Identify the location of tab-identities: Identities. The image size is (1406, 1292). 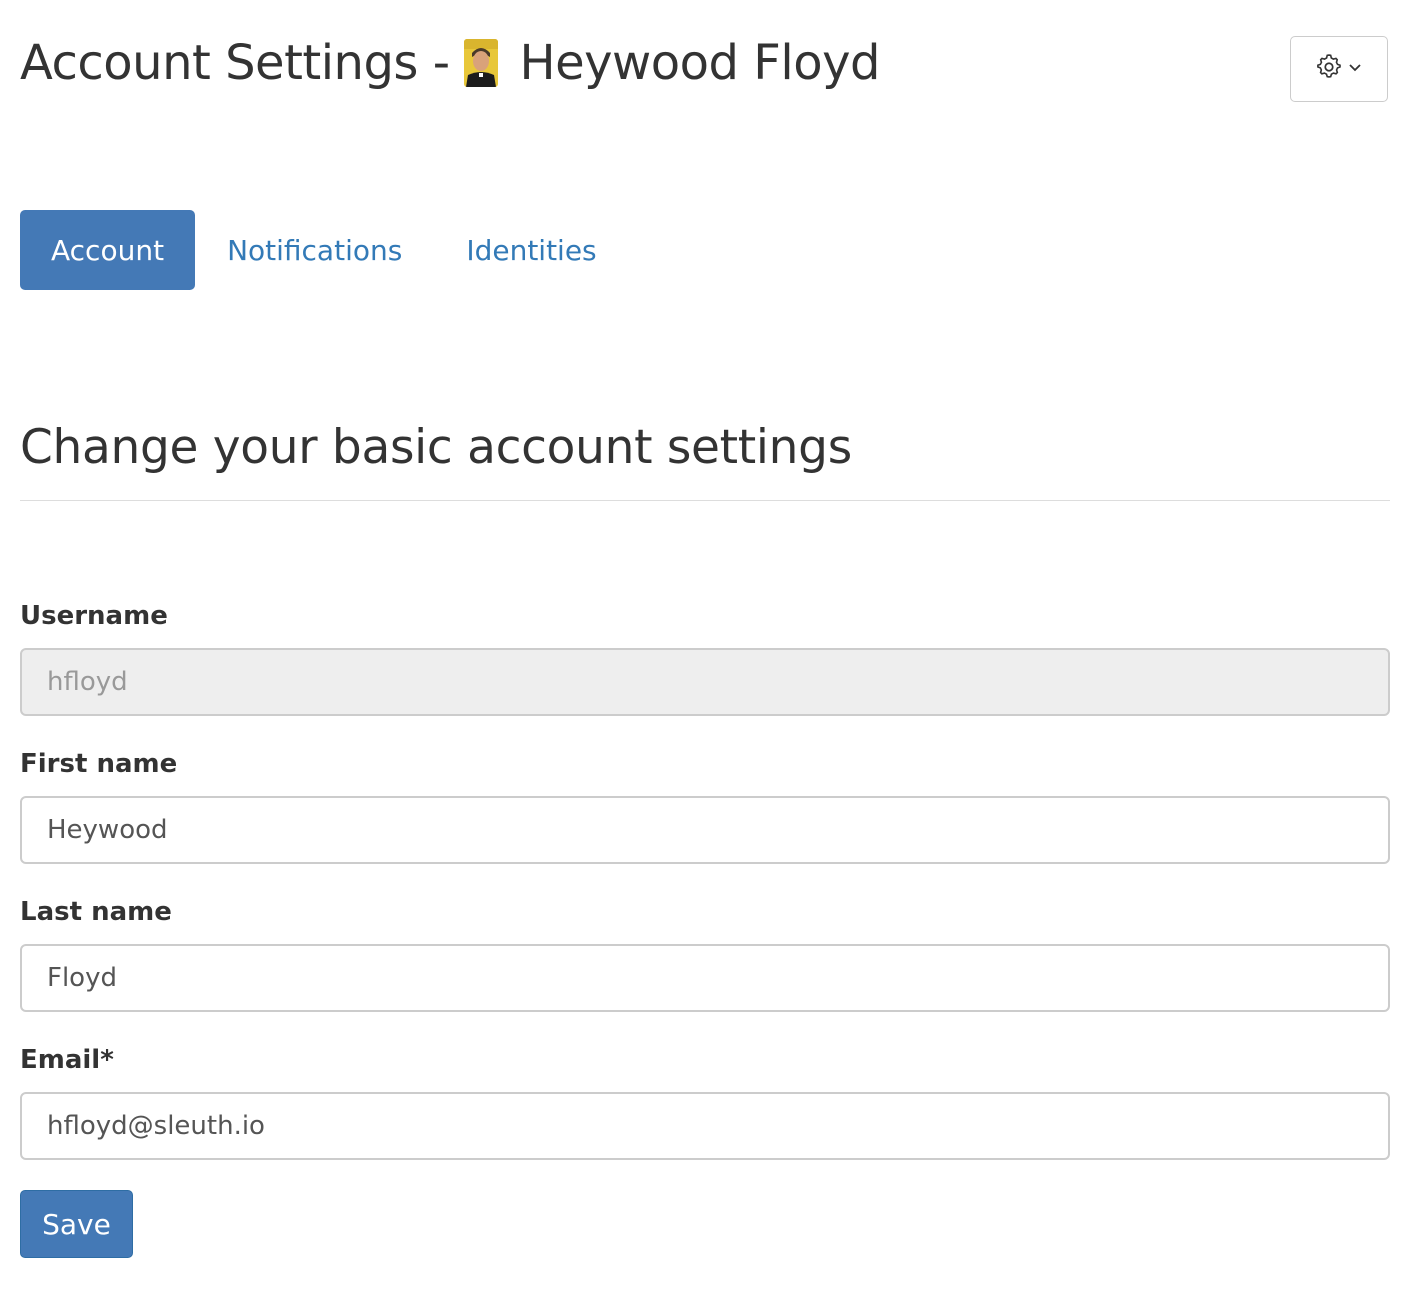
(531, 250).